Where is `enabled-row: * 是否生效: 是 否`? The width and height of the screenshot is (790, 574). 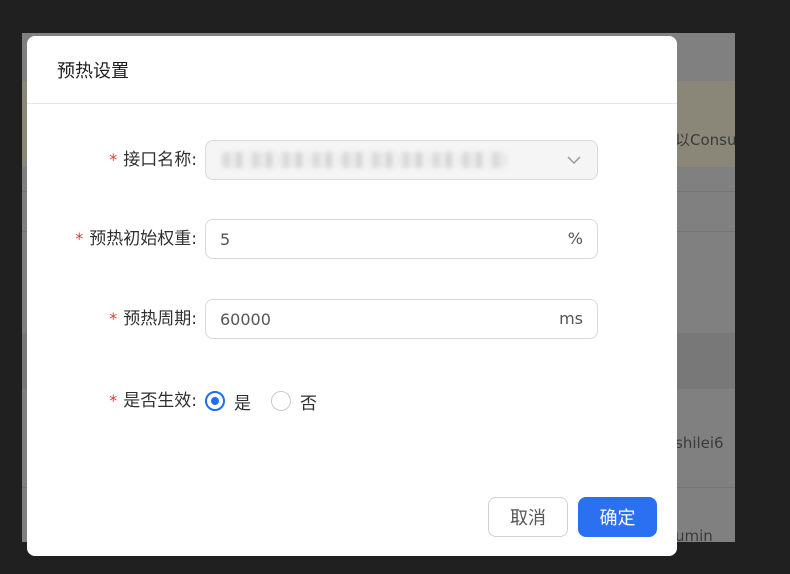
enabled-row: * 是否生效: 是 否 is located at coordinates (352, 401).